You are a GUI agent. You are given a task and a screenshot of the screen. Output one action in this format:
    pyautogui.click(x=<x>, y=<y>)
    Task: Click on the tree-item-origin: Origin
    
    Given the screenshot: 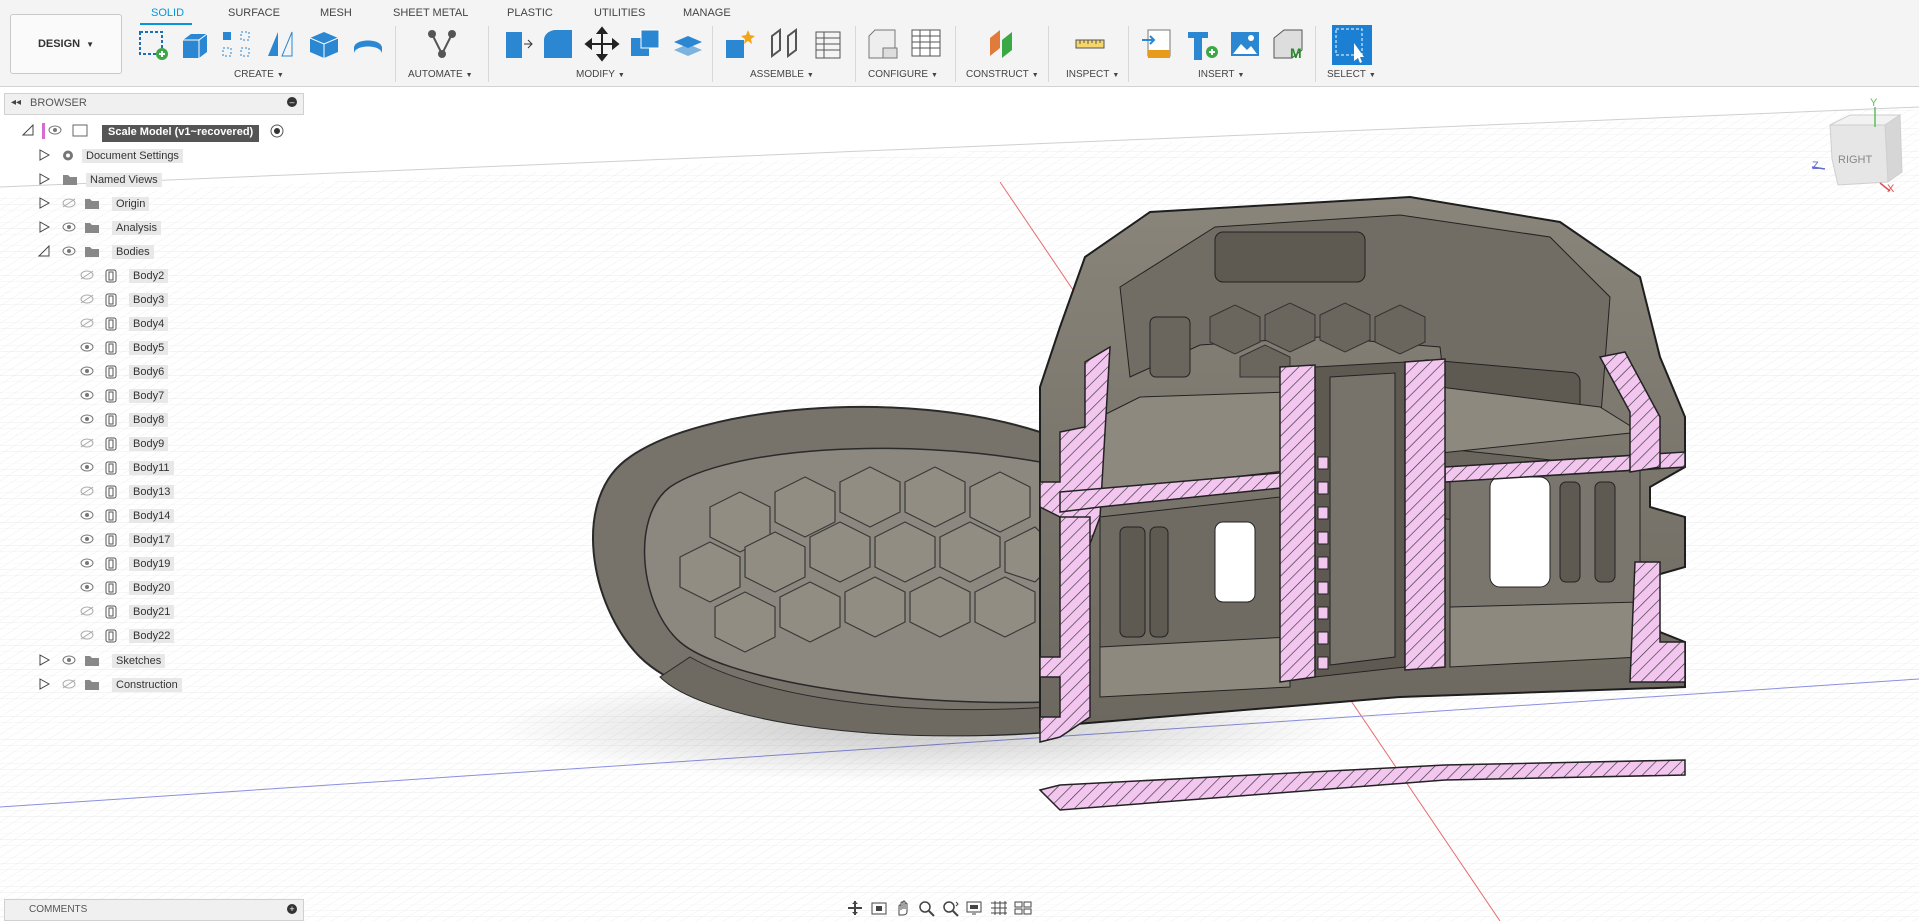 What is the action you would take?
    pyautogui.click(x=150, y=204)
    